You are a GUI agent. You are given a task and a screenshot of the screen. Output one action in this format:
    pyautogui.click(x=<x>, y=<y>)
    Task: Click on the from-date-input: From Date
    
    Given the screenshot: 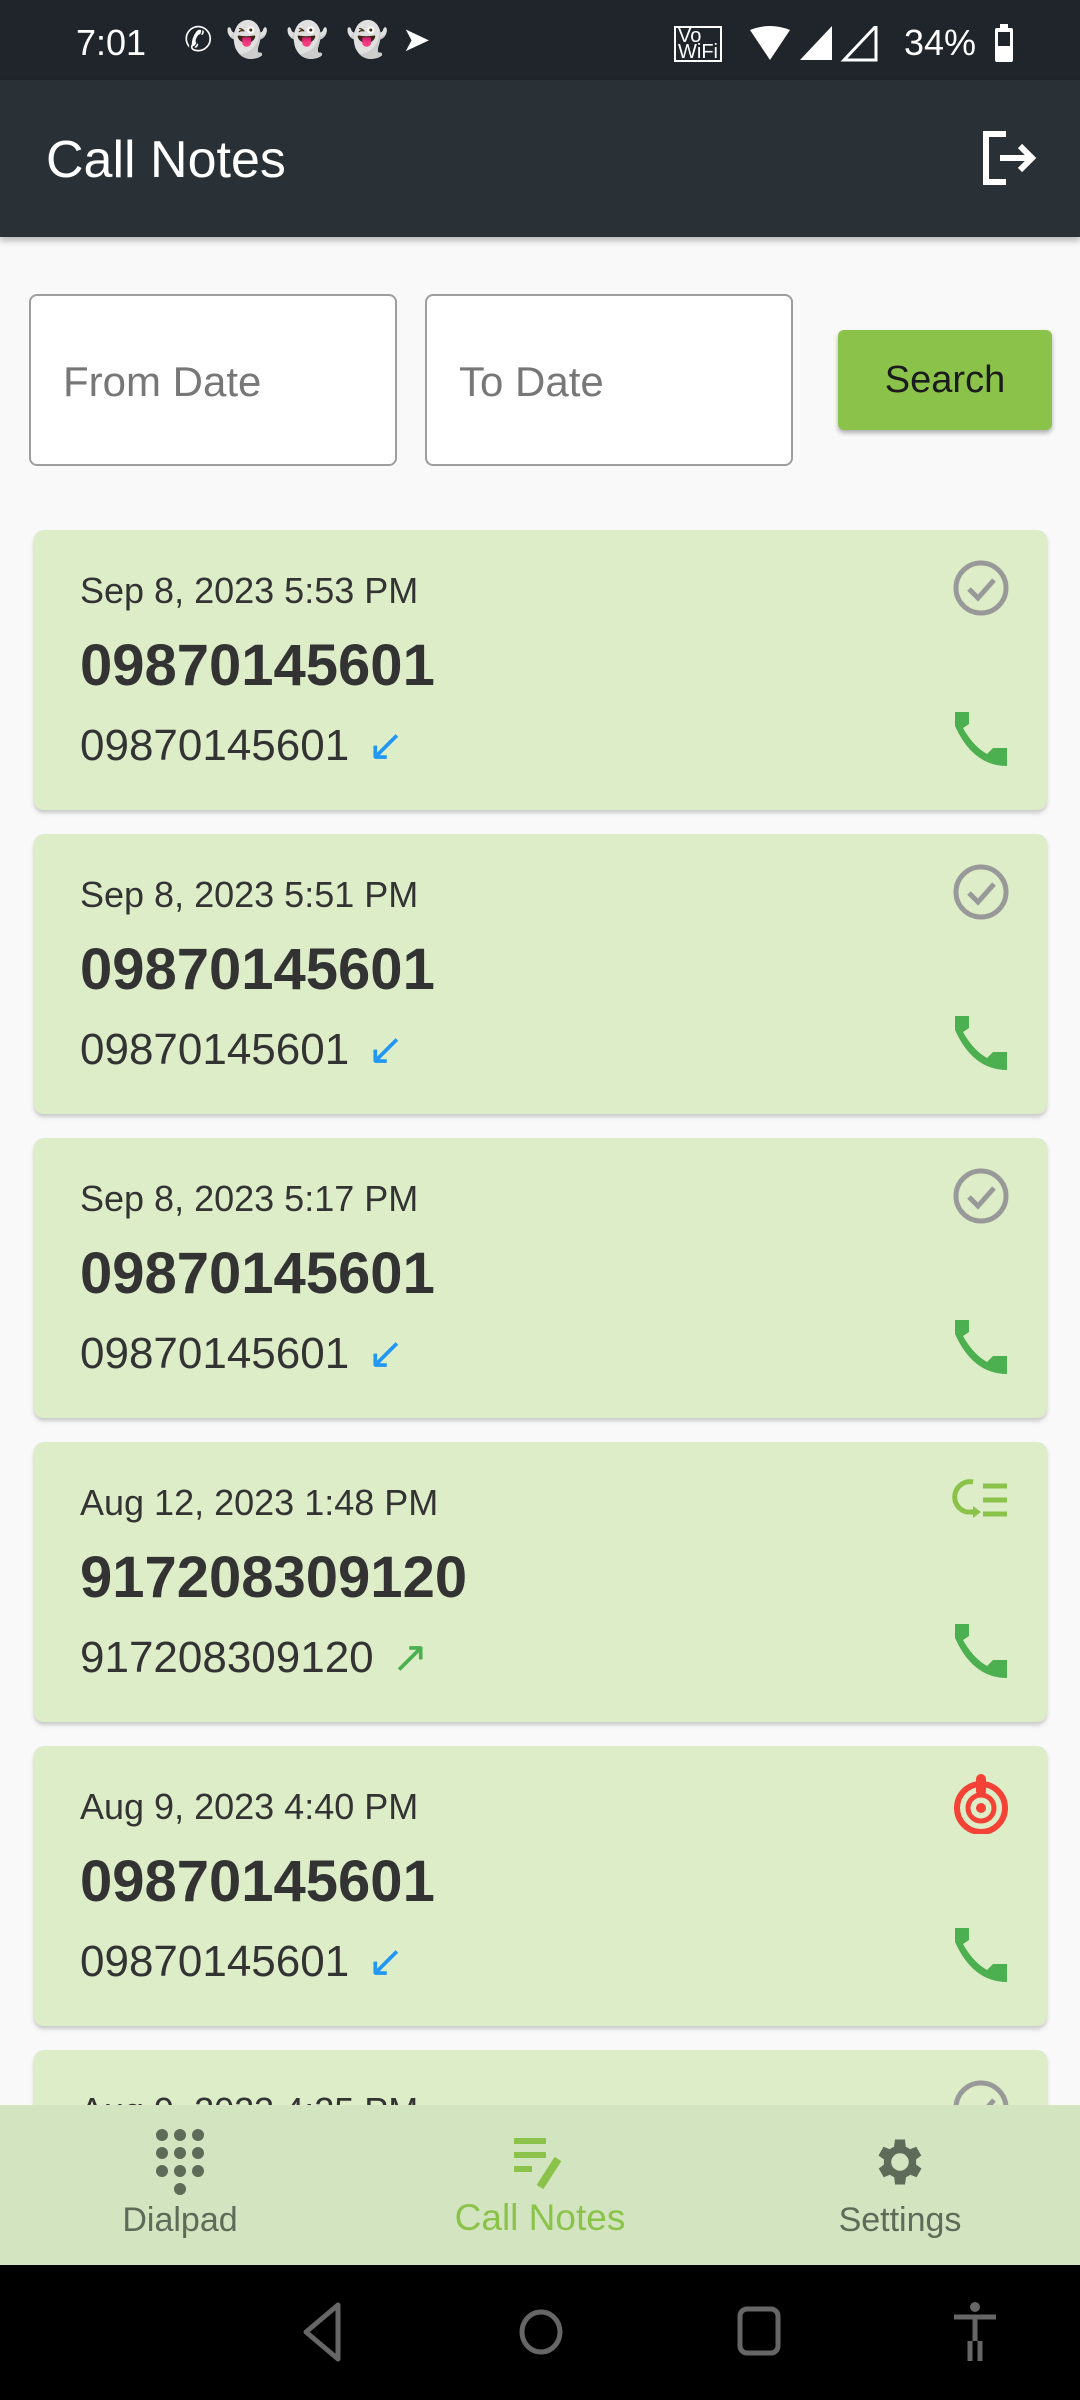 What is the action you would take?
    pyautogui.click(x=213, y=380)
    